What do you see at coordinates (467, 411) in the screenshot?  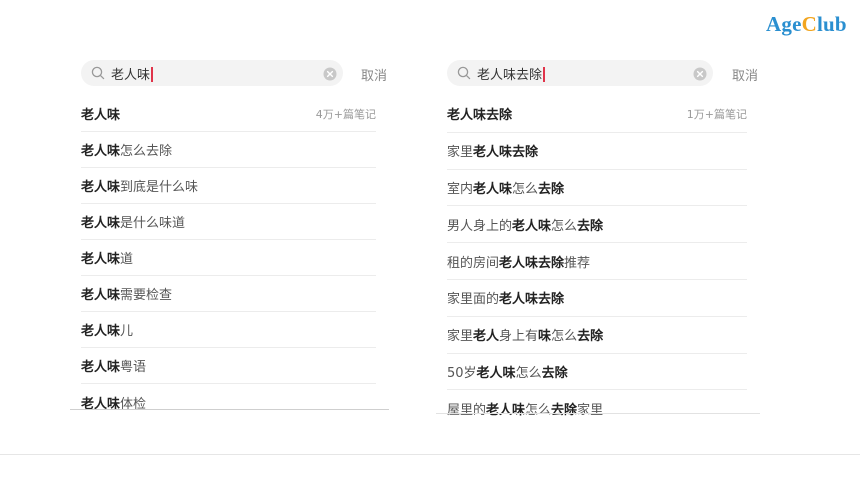 I see `suggestion-text: 屋里的` at bounding box center [467, 411].